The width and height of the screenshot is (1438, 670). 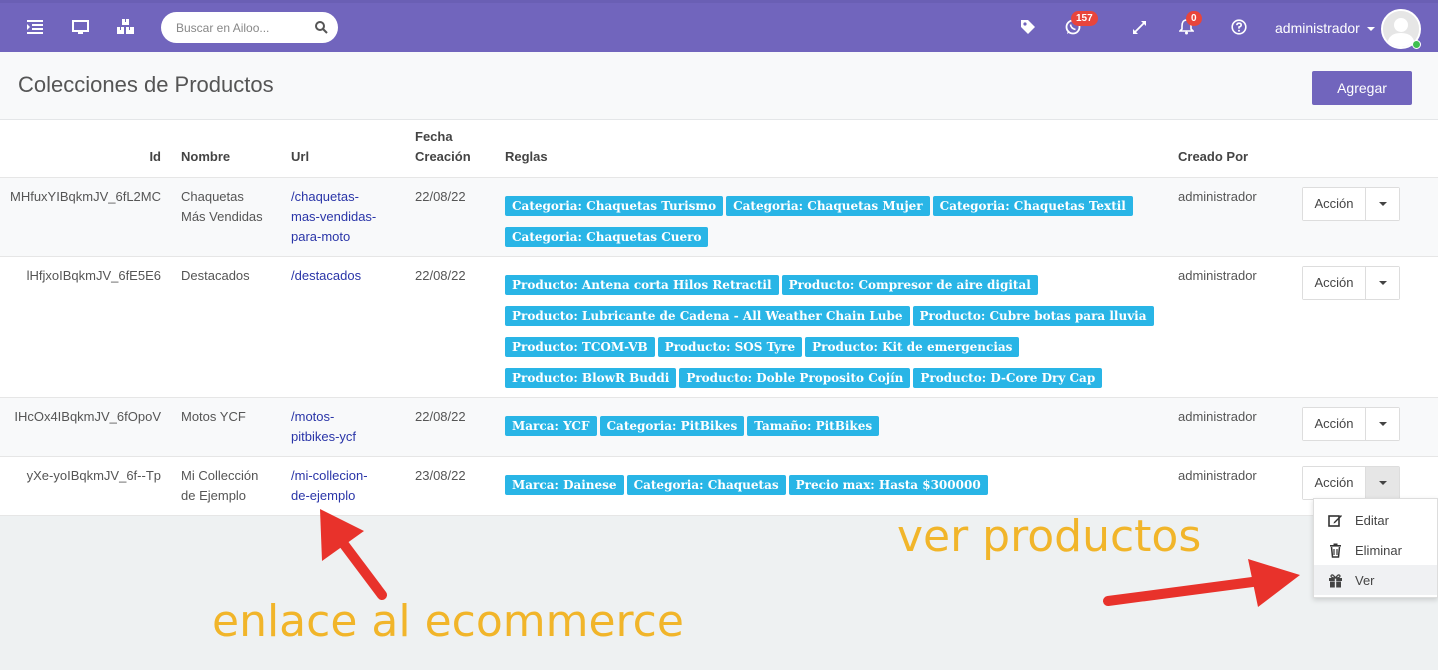 What do you see at coordinates (551, 425) in the screenshot?
I see `rule-tag: Marca: YCF` at bounding box center [551, 425].